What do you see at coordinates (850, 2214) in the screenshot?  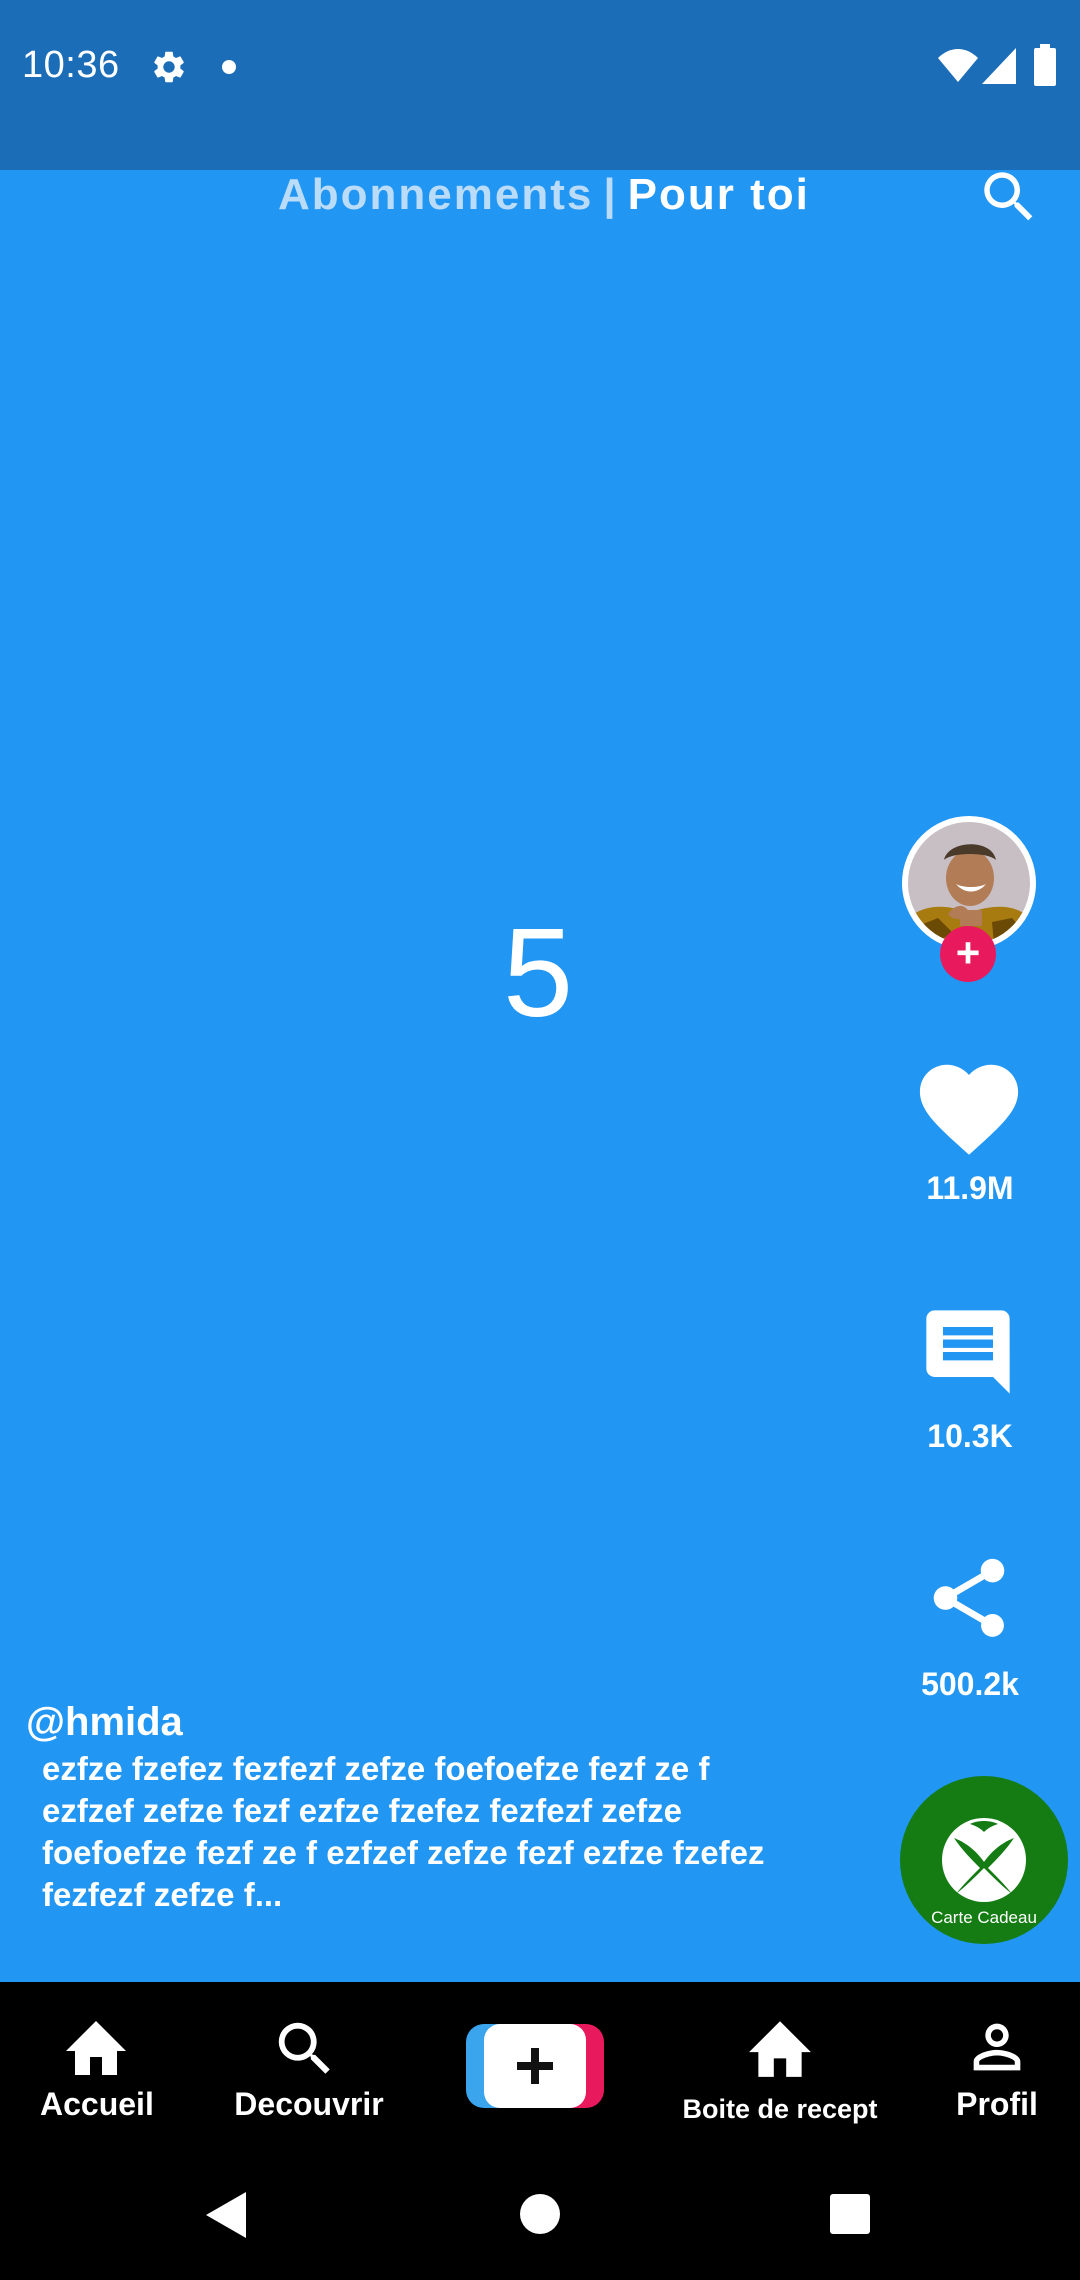 I see `recents-icon` at bounding box center [850, 2214].